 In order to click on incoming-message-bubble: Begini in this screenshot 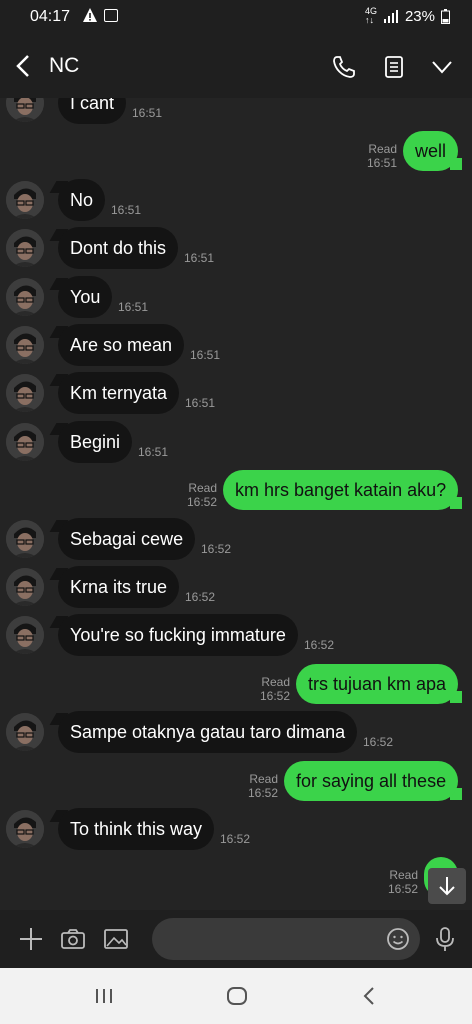, I will do `click(95, 441)`.